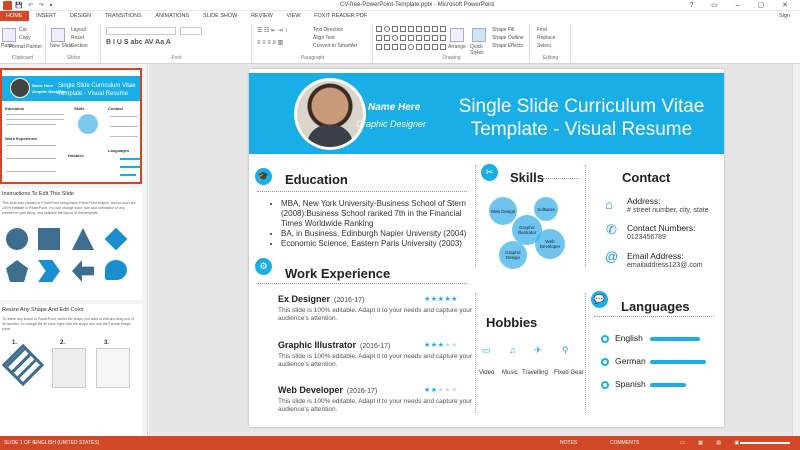 The width and height of the screenshot is (800, 450). I want to click on email-label: Email Address:, so click(655, 256).